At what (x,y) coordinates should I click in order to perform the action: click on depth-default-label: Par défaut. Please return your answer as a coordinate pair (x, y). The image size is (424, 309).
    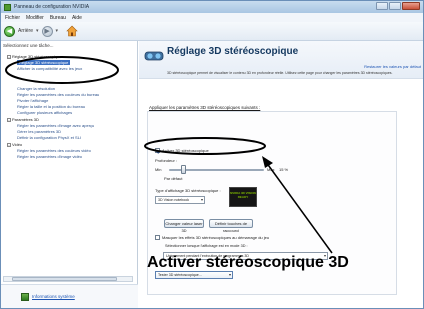
    Looking at the image, I should click on (173, 178).